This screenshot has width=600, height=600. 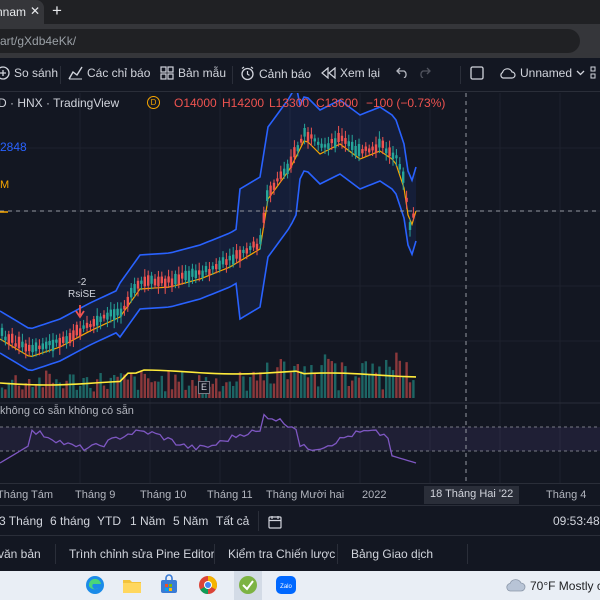 What do you see at coordinates (392, 554) in the screenshot?
I see `tab-trading-panel: Bảng Giao dịch` at bounding box center [392, 554].